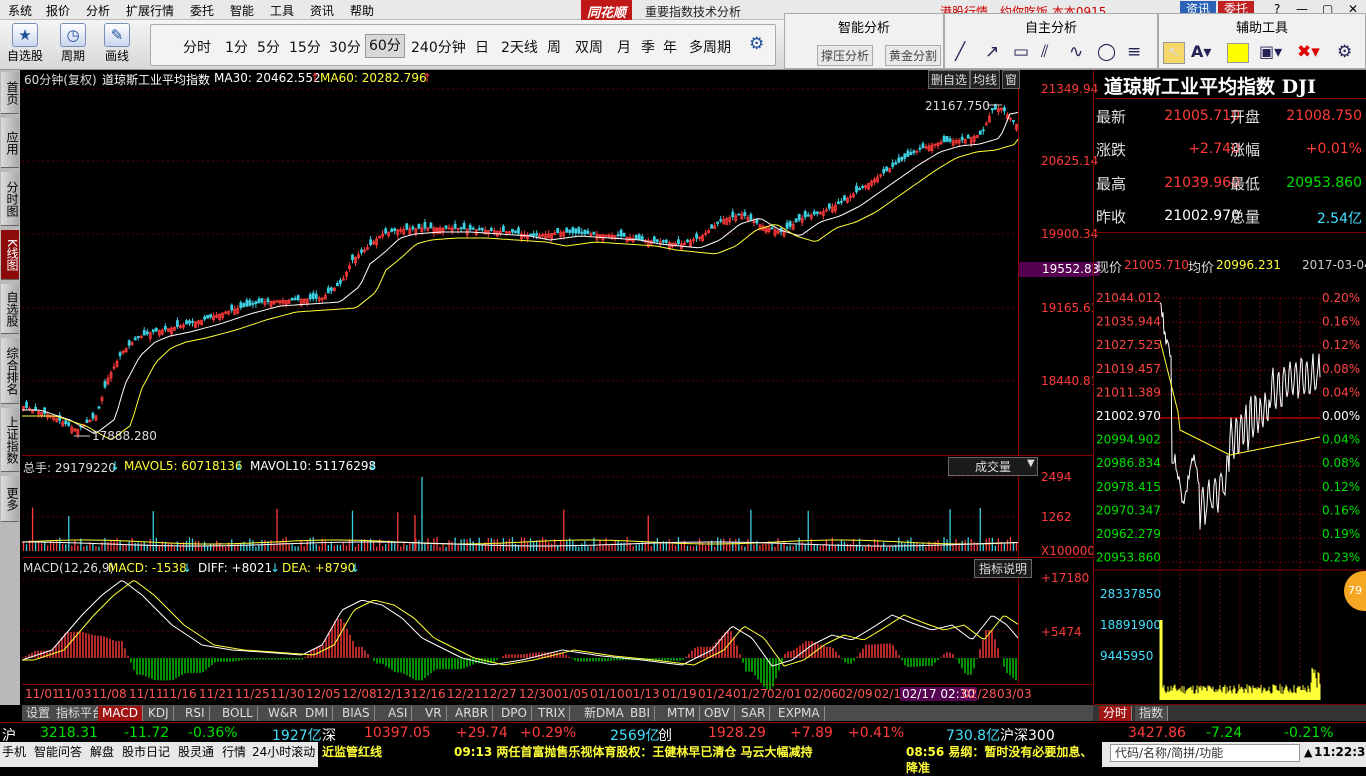 Image resolution: width=1366 pixels, height=776 pixels. I want to click on indicator-tab: RSI, so click(195, 713).